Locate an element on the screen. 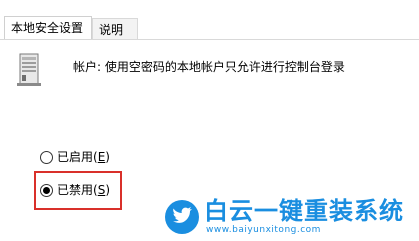 The height and width of the screenshot is (241, 419). enabled-option: 已启用(E) is located at coordinates (75, 157).